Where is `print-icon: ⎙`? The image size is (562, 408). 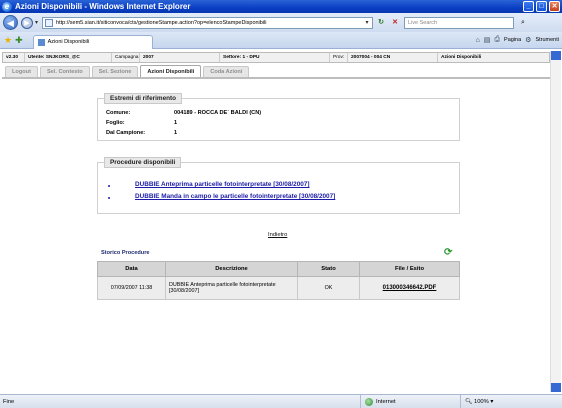
print-icon: ⎙ is located at coordinates (497, 40).